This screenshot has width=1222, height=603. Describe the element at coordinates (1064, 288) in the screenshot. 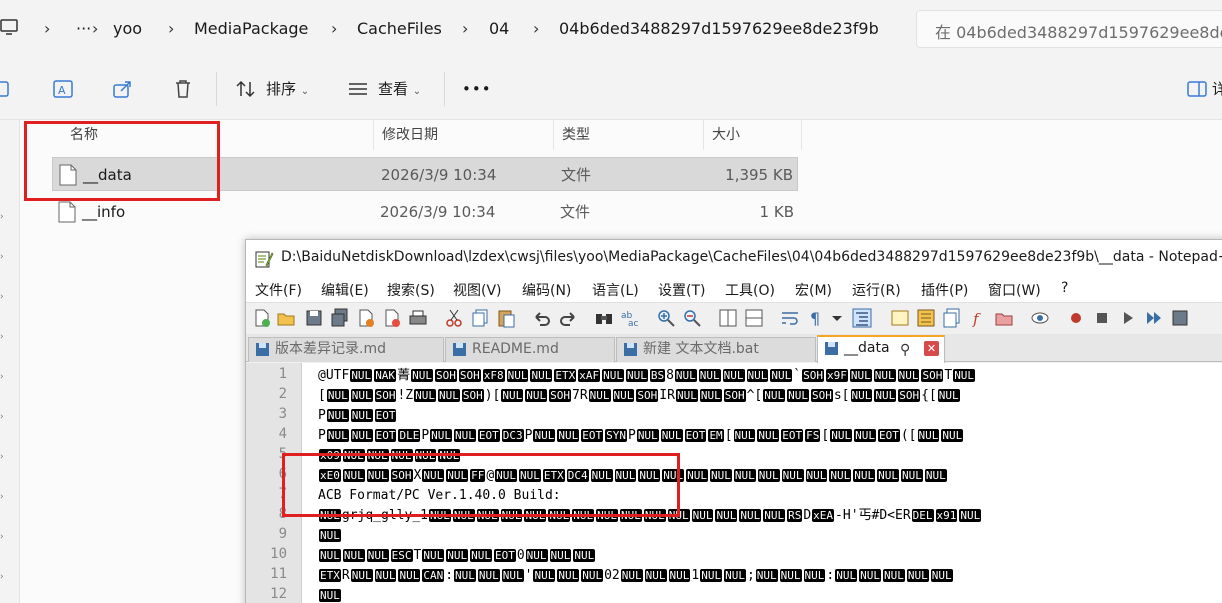

I see `menu-help: ?` at that location.